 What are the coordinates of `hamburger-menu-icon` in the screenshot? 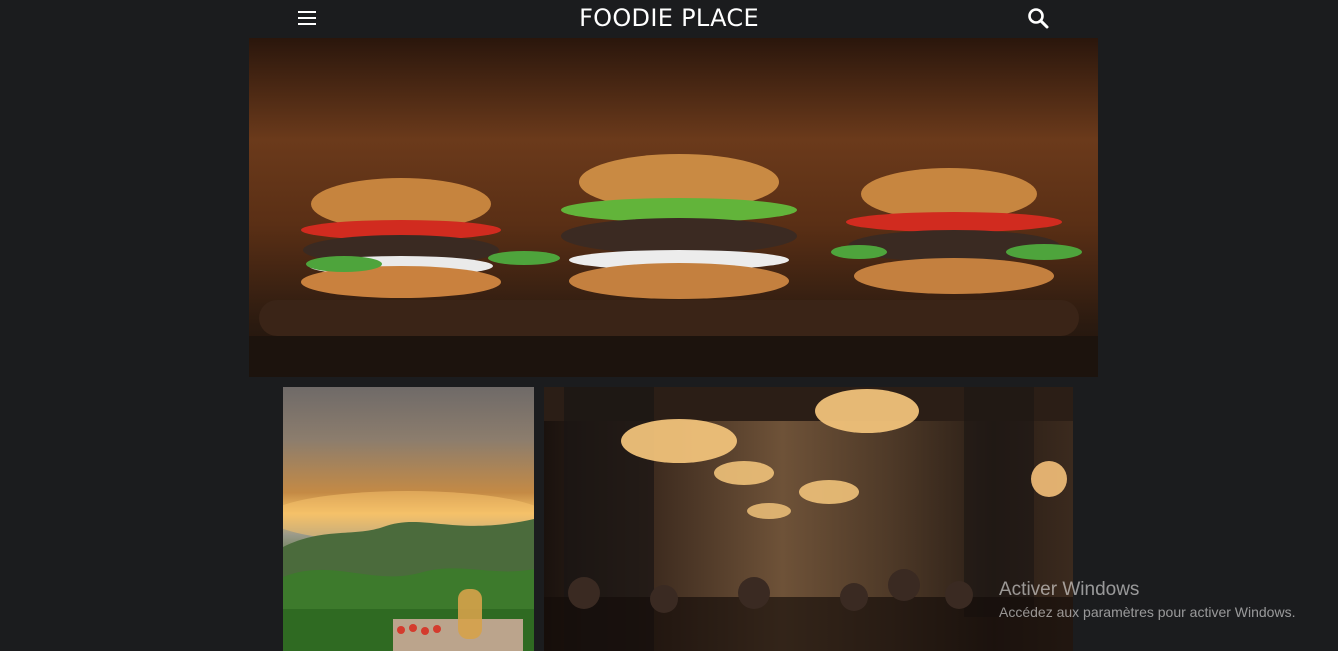 It's located at (307, 18).